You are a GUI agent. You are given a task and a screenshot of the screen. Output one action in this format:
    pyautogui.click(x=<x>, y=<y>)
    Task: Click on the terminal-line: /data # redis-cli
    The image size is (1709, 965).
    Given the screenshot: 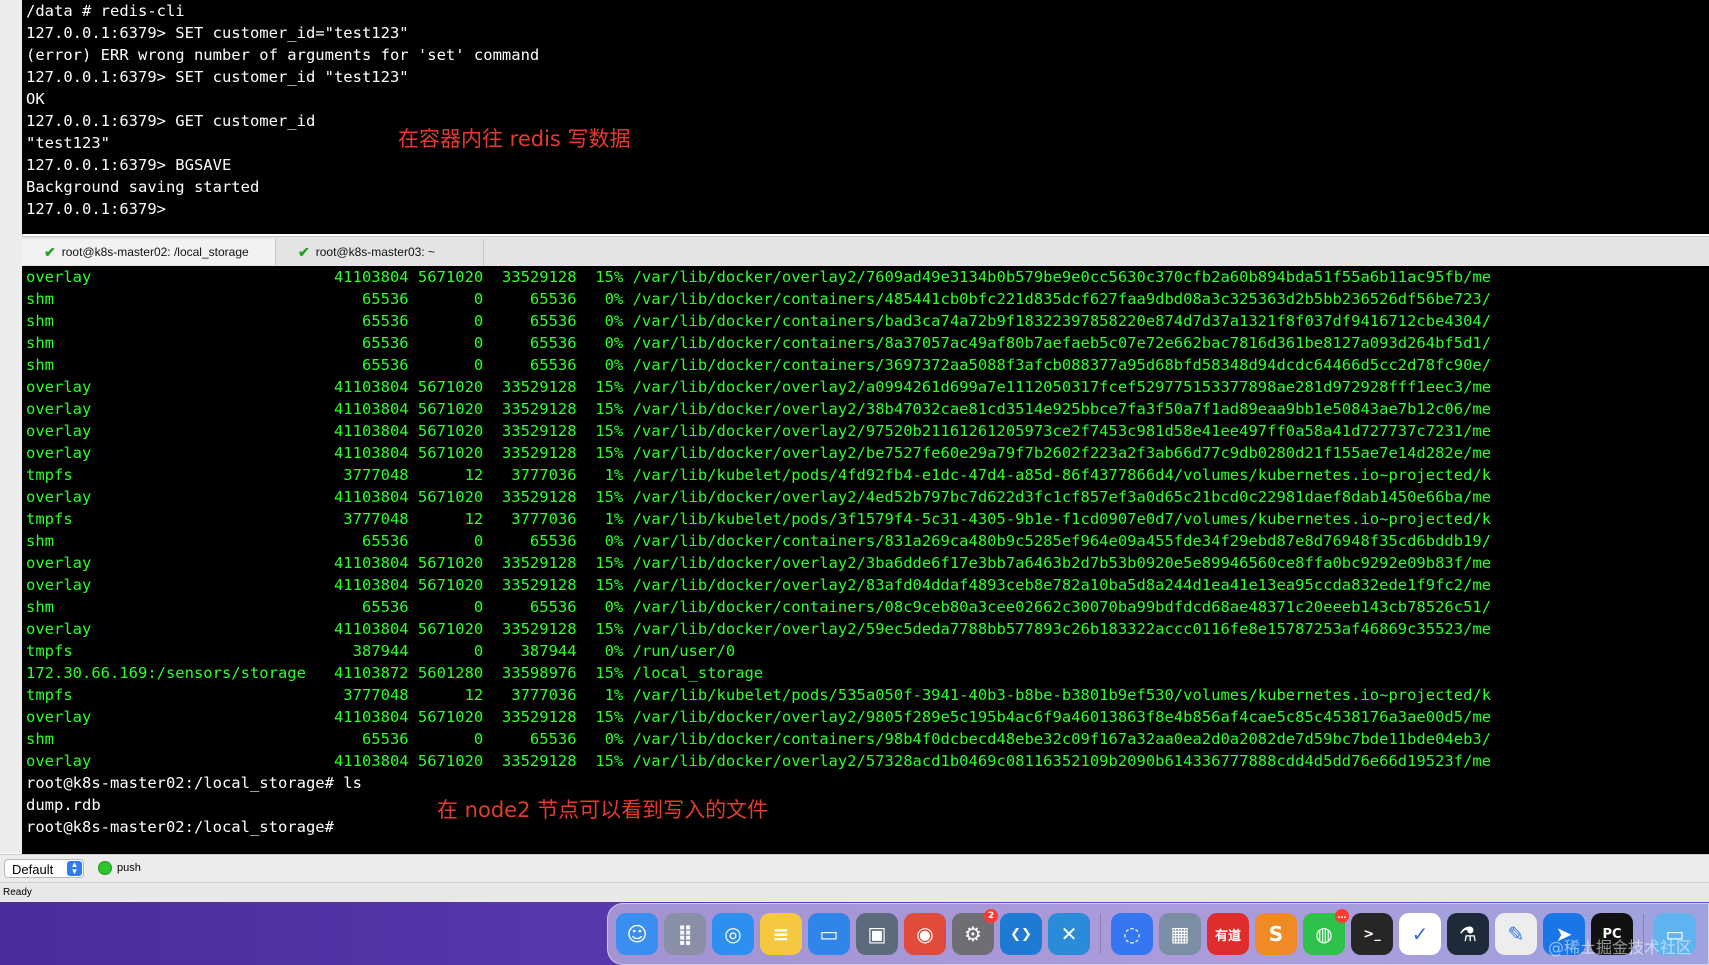 What is the action you would take?
    pyautogui.click(x=105, y=11)
    